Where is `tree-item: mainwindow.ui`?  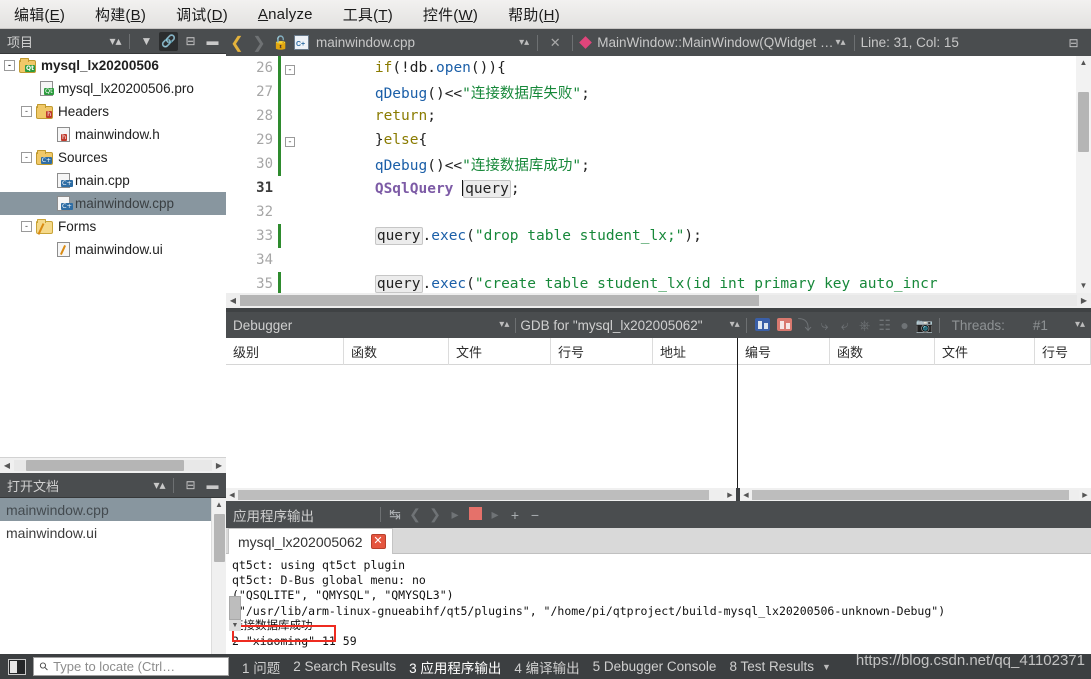
tree-item: mainwindow.ui is located at coordinates (113, 249).